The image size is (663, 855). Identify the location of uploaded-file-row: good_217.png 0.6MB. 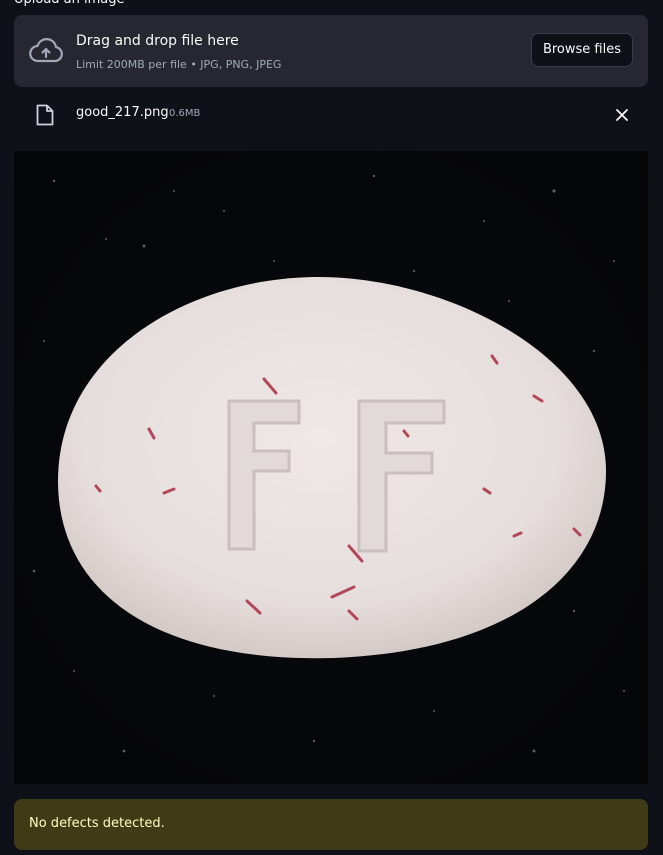
(331, 115).